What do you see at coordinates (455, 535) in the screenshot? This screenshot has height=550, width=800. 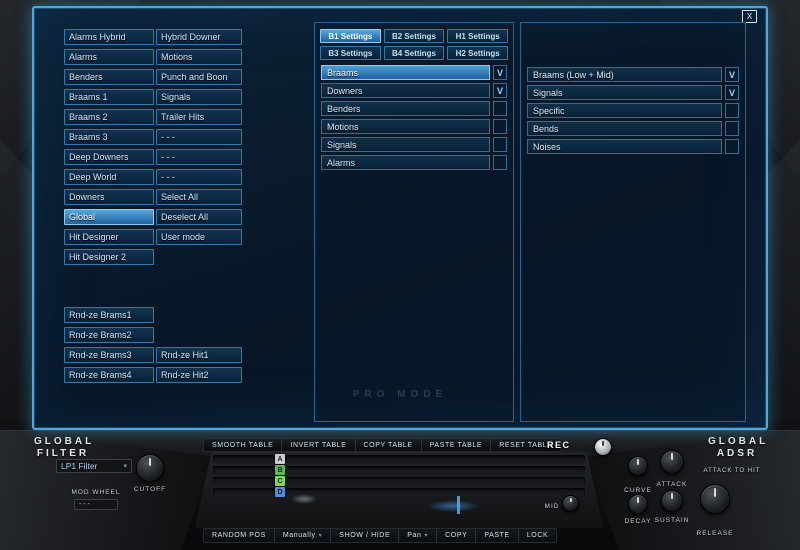 I see `copy-button: COPY` at bounding box center [455, 535].